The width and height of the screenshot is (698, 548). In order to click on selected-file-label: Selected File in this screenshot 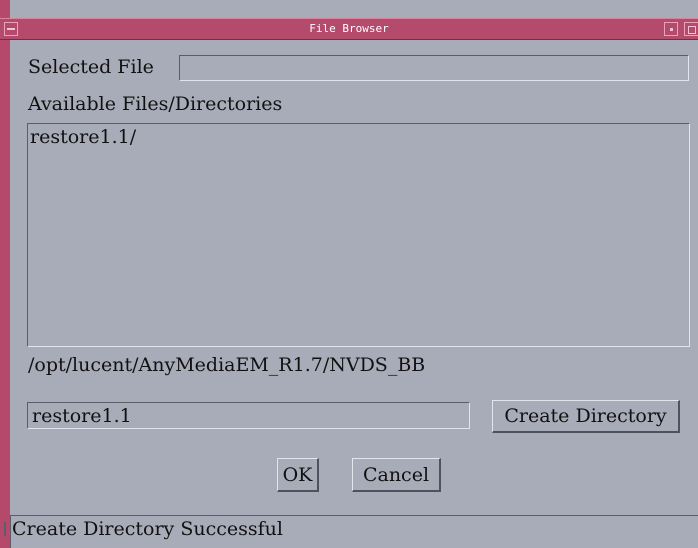, I will do `click(91, 67)`.